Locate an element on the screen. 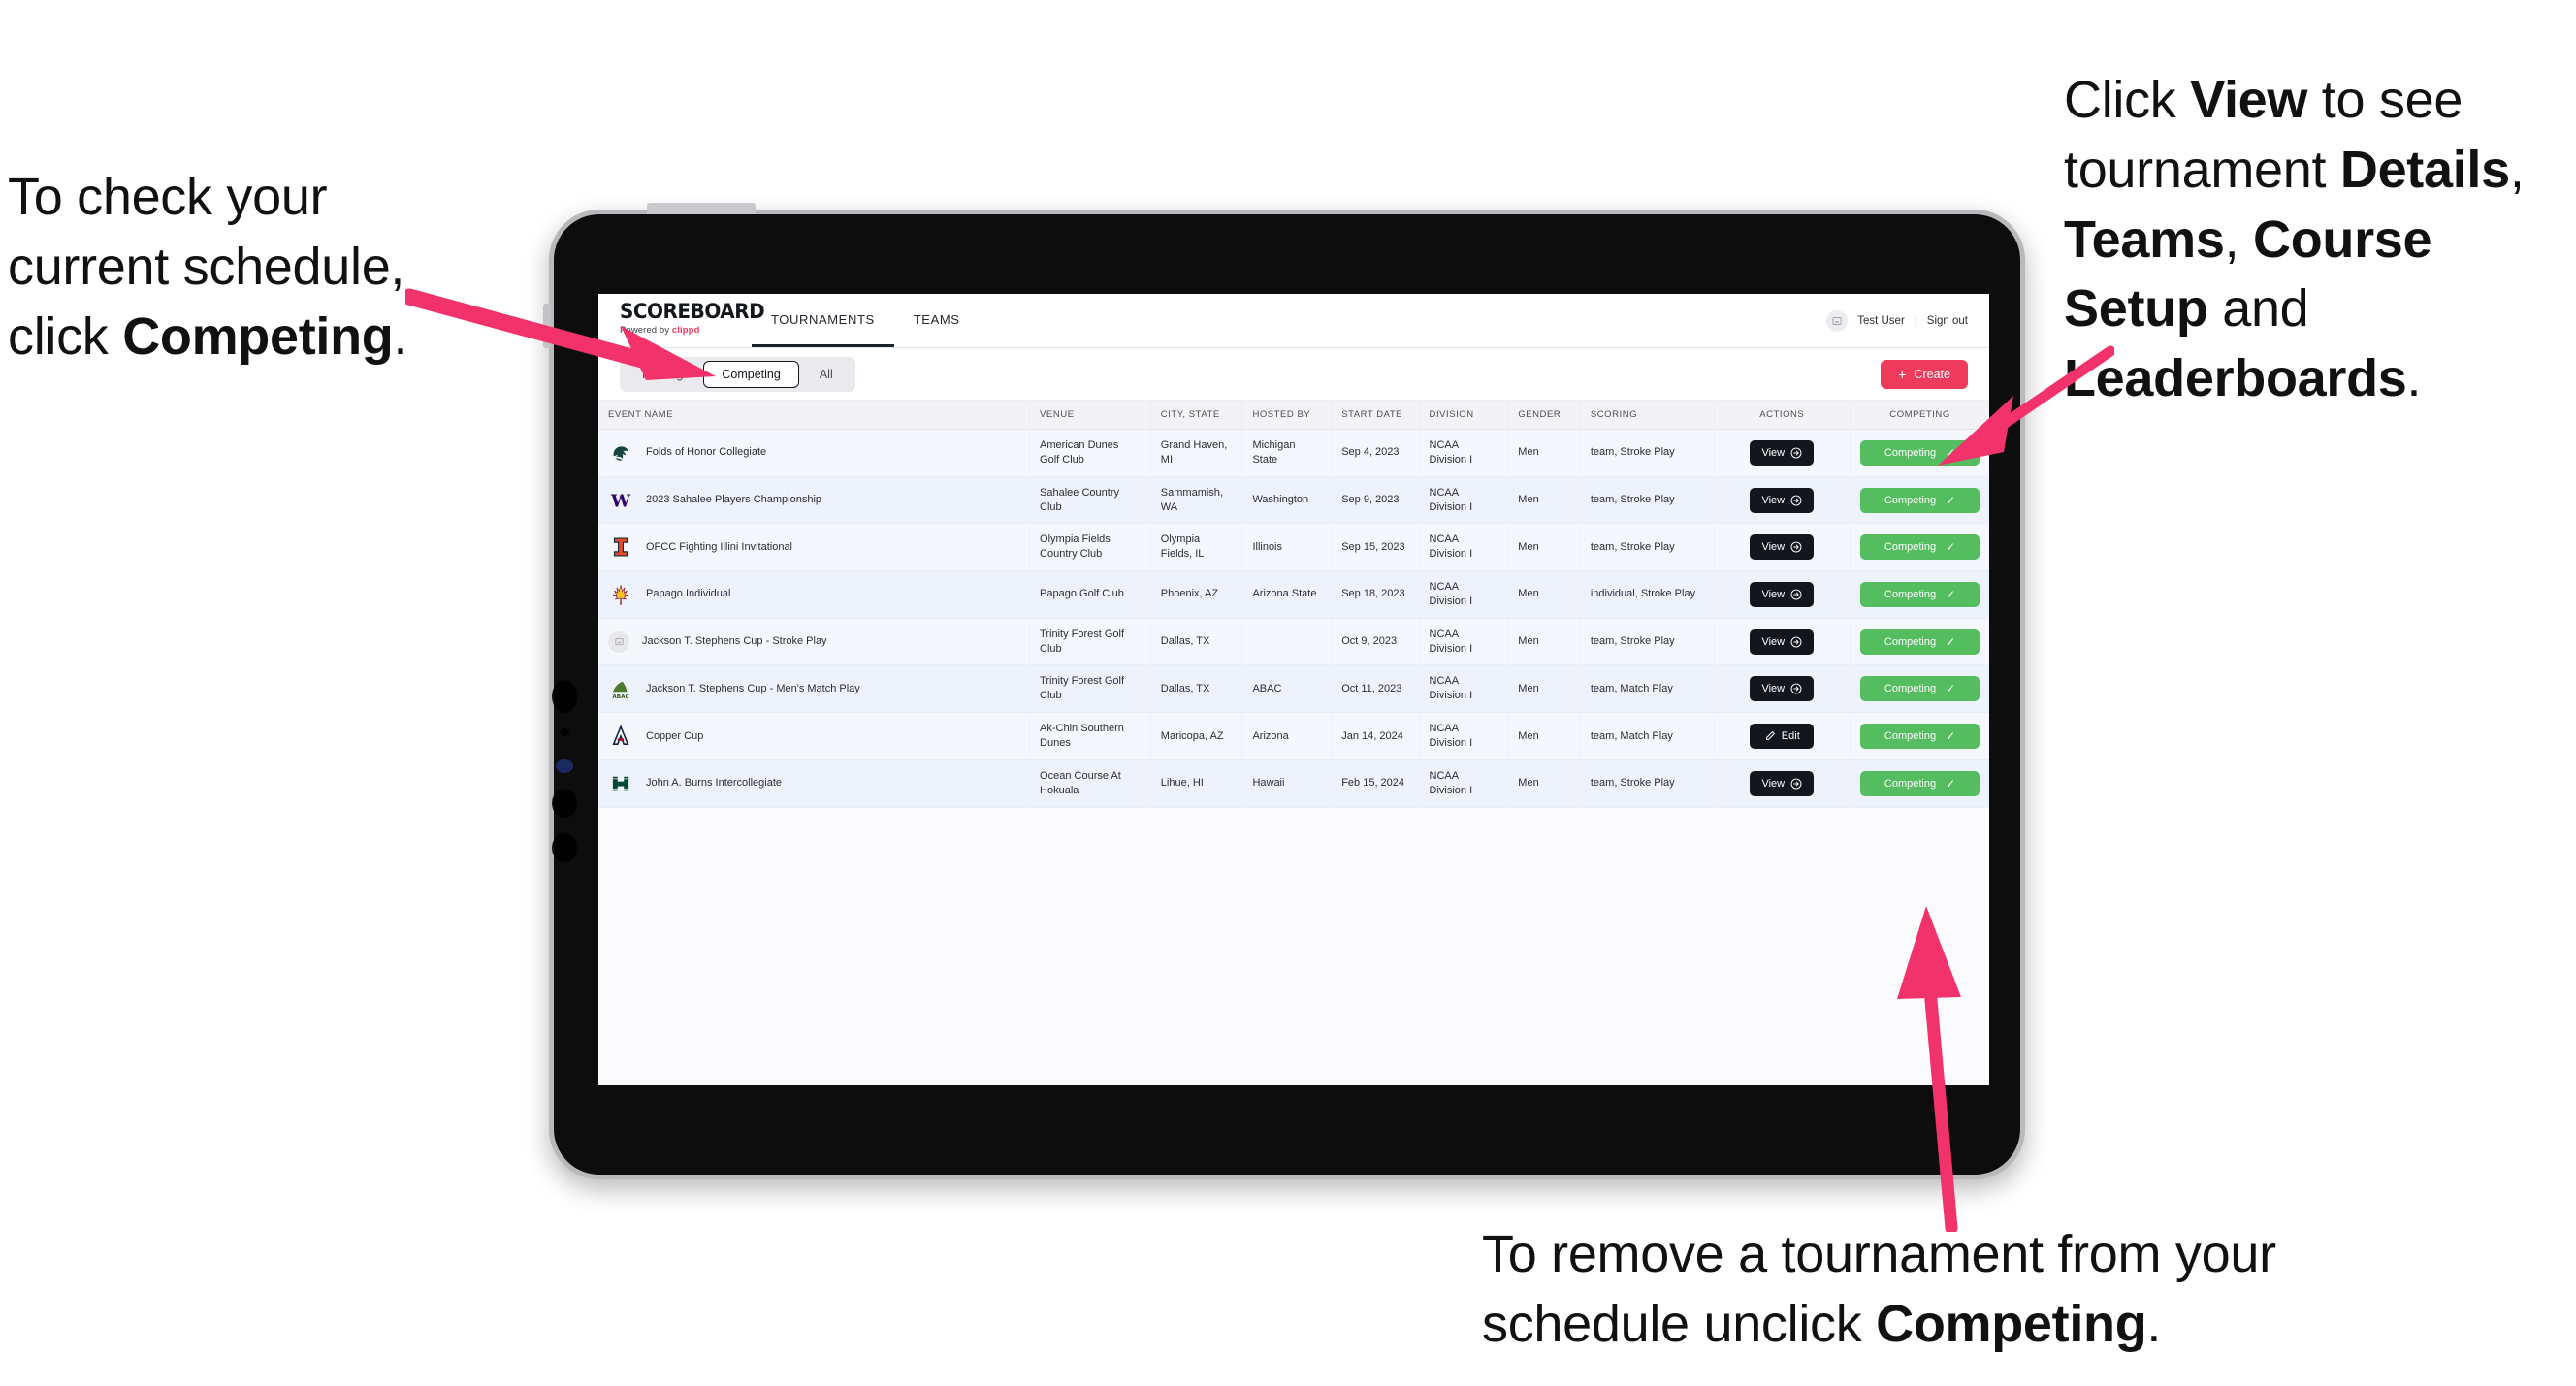 The width and height of the screenshot is (2576, 1386). event-name-text: 2023 Sahalee Players Championship is located at coordinates (733, 500).